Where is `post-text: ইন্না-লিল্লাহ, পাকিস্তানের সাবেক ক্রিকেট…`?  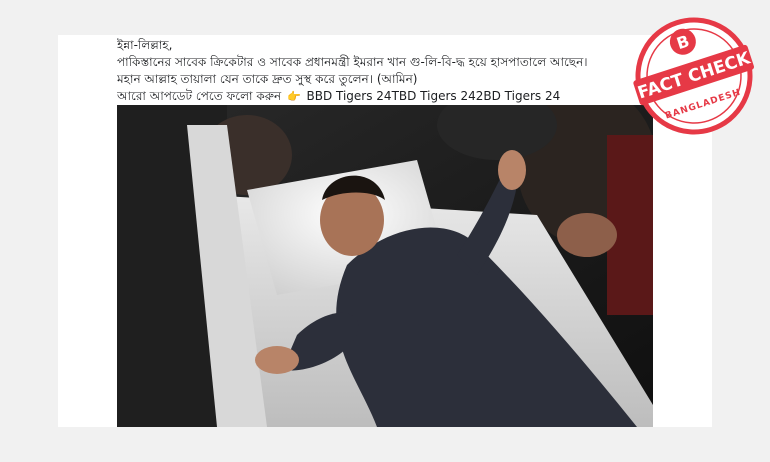
post-text: ইন্না-লিল্লাহ, পাকিস্তানের সাবেক ক্রিকেট… is located at coordinates (387, 71).